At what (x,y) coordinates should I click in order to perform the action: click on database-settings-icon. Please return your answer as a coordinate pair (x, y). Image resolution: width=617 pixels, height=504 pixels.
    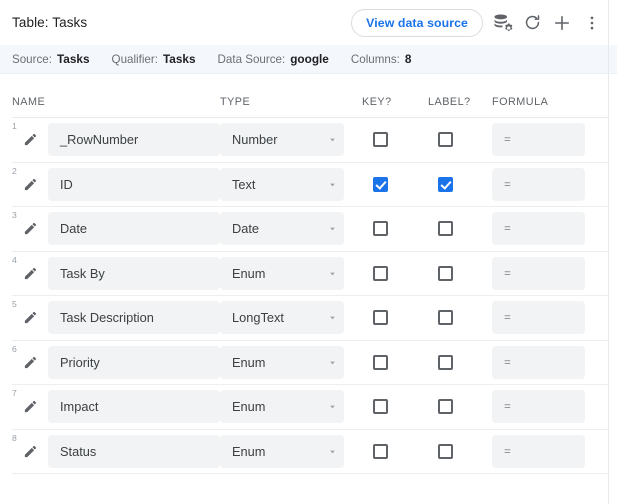
    Looking at the image, I should click on (502, 22).